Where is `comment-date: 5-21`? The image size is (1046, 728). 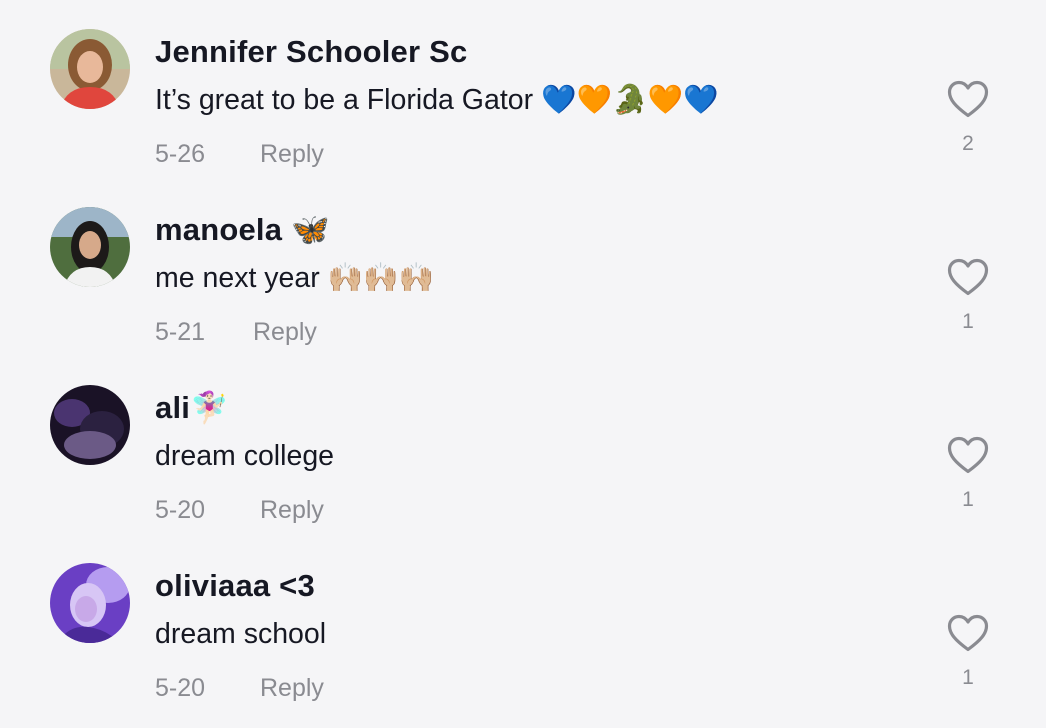
comment-date: 5-21 is located at coordinates (180, 332).